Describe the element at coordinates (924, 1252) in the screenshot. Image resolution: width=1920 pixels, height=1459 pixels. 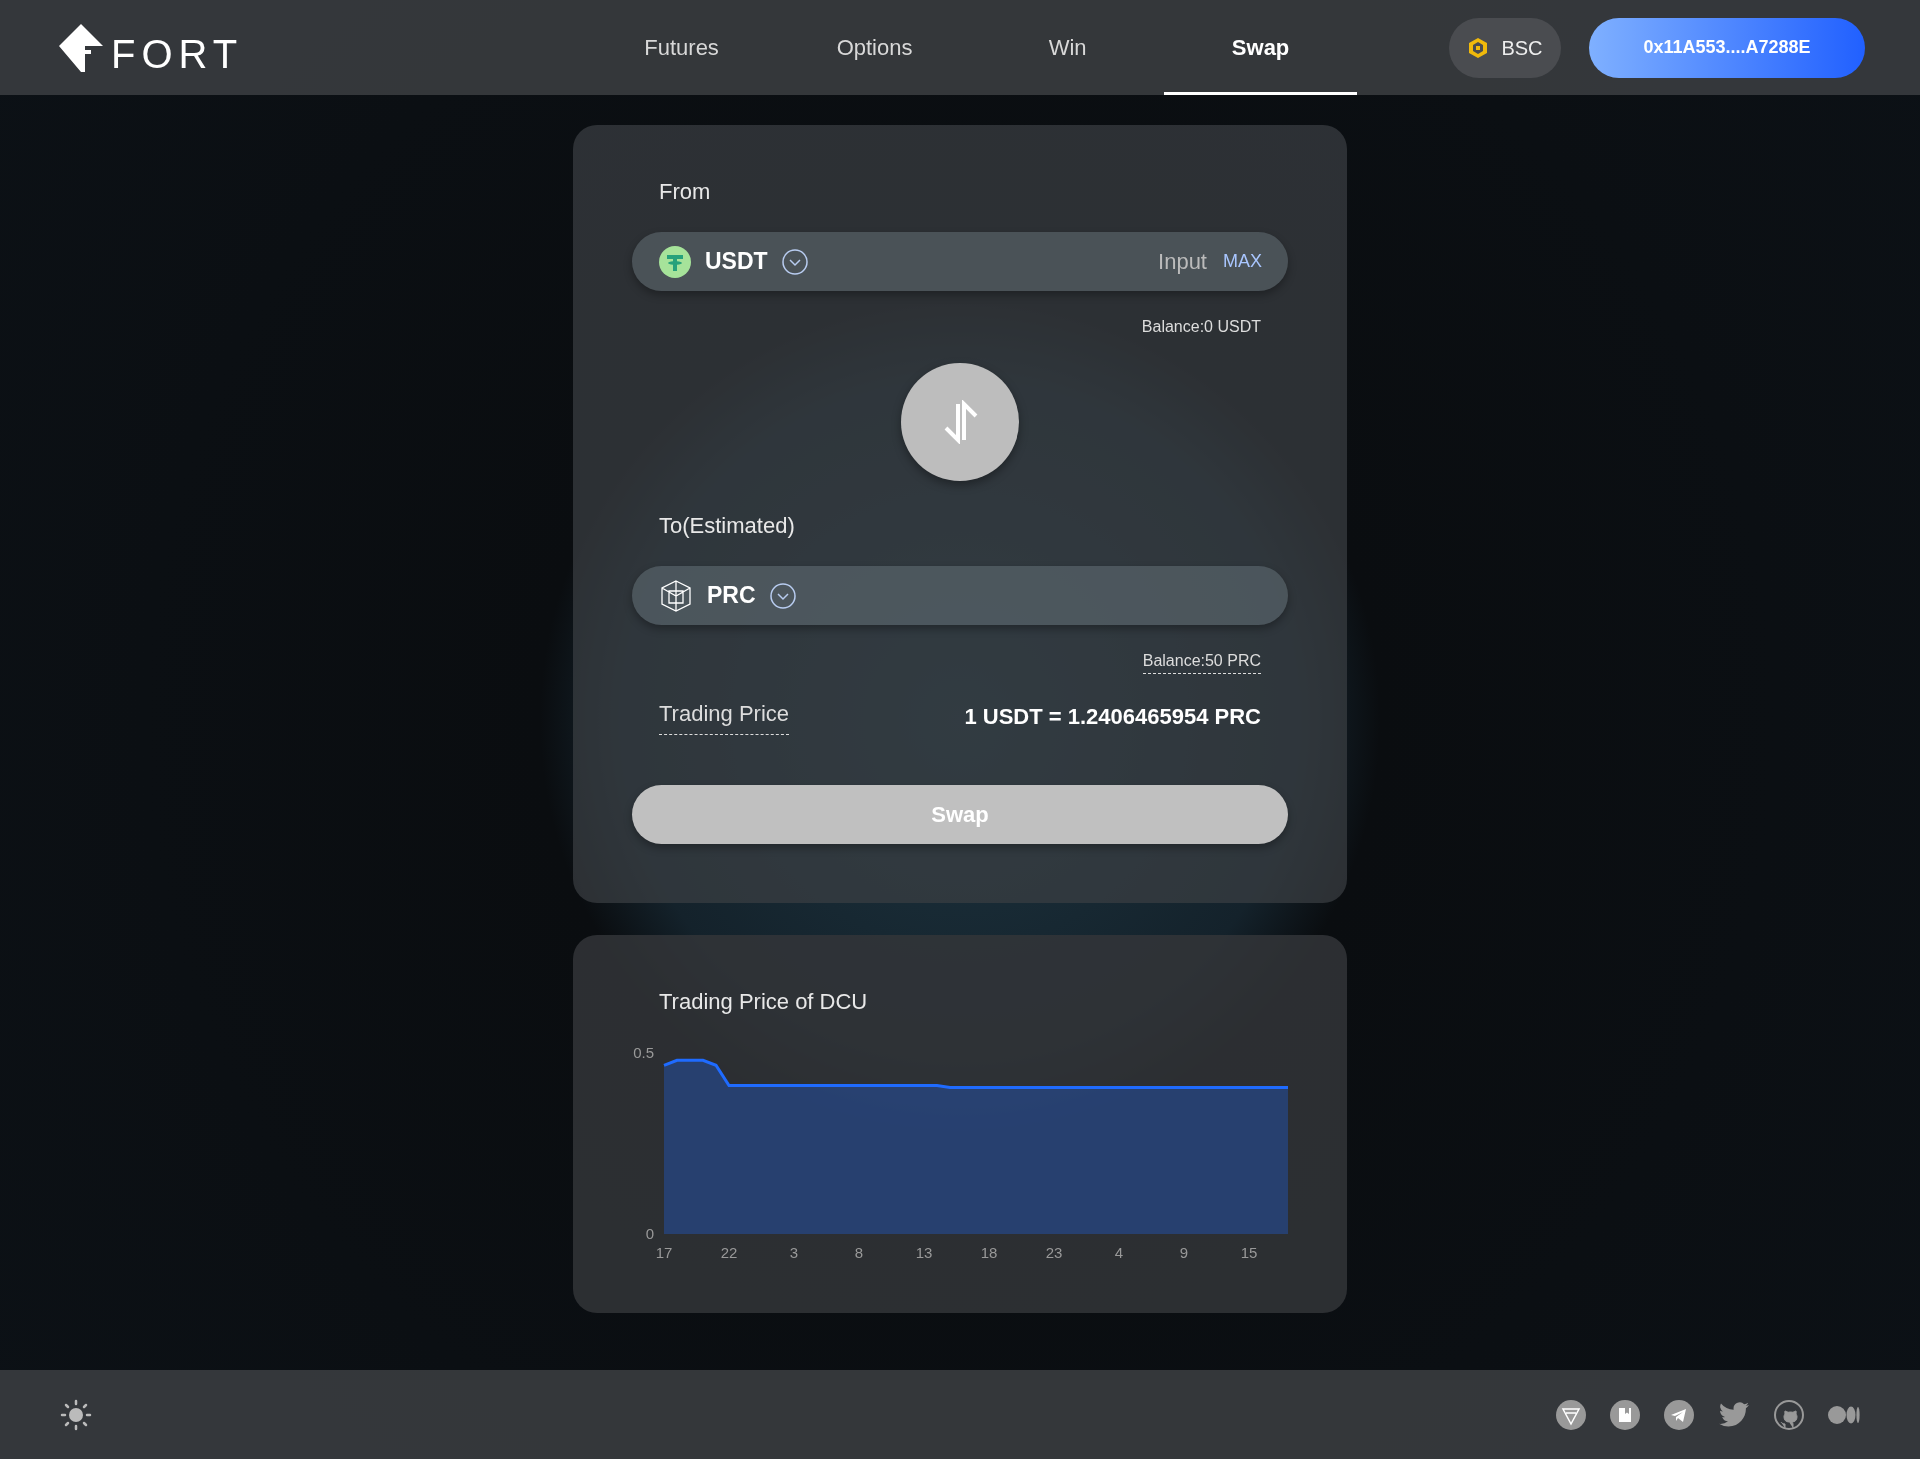
I see `axis-label: 13` at that location.